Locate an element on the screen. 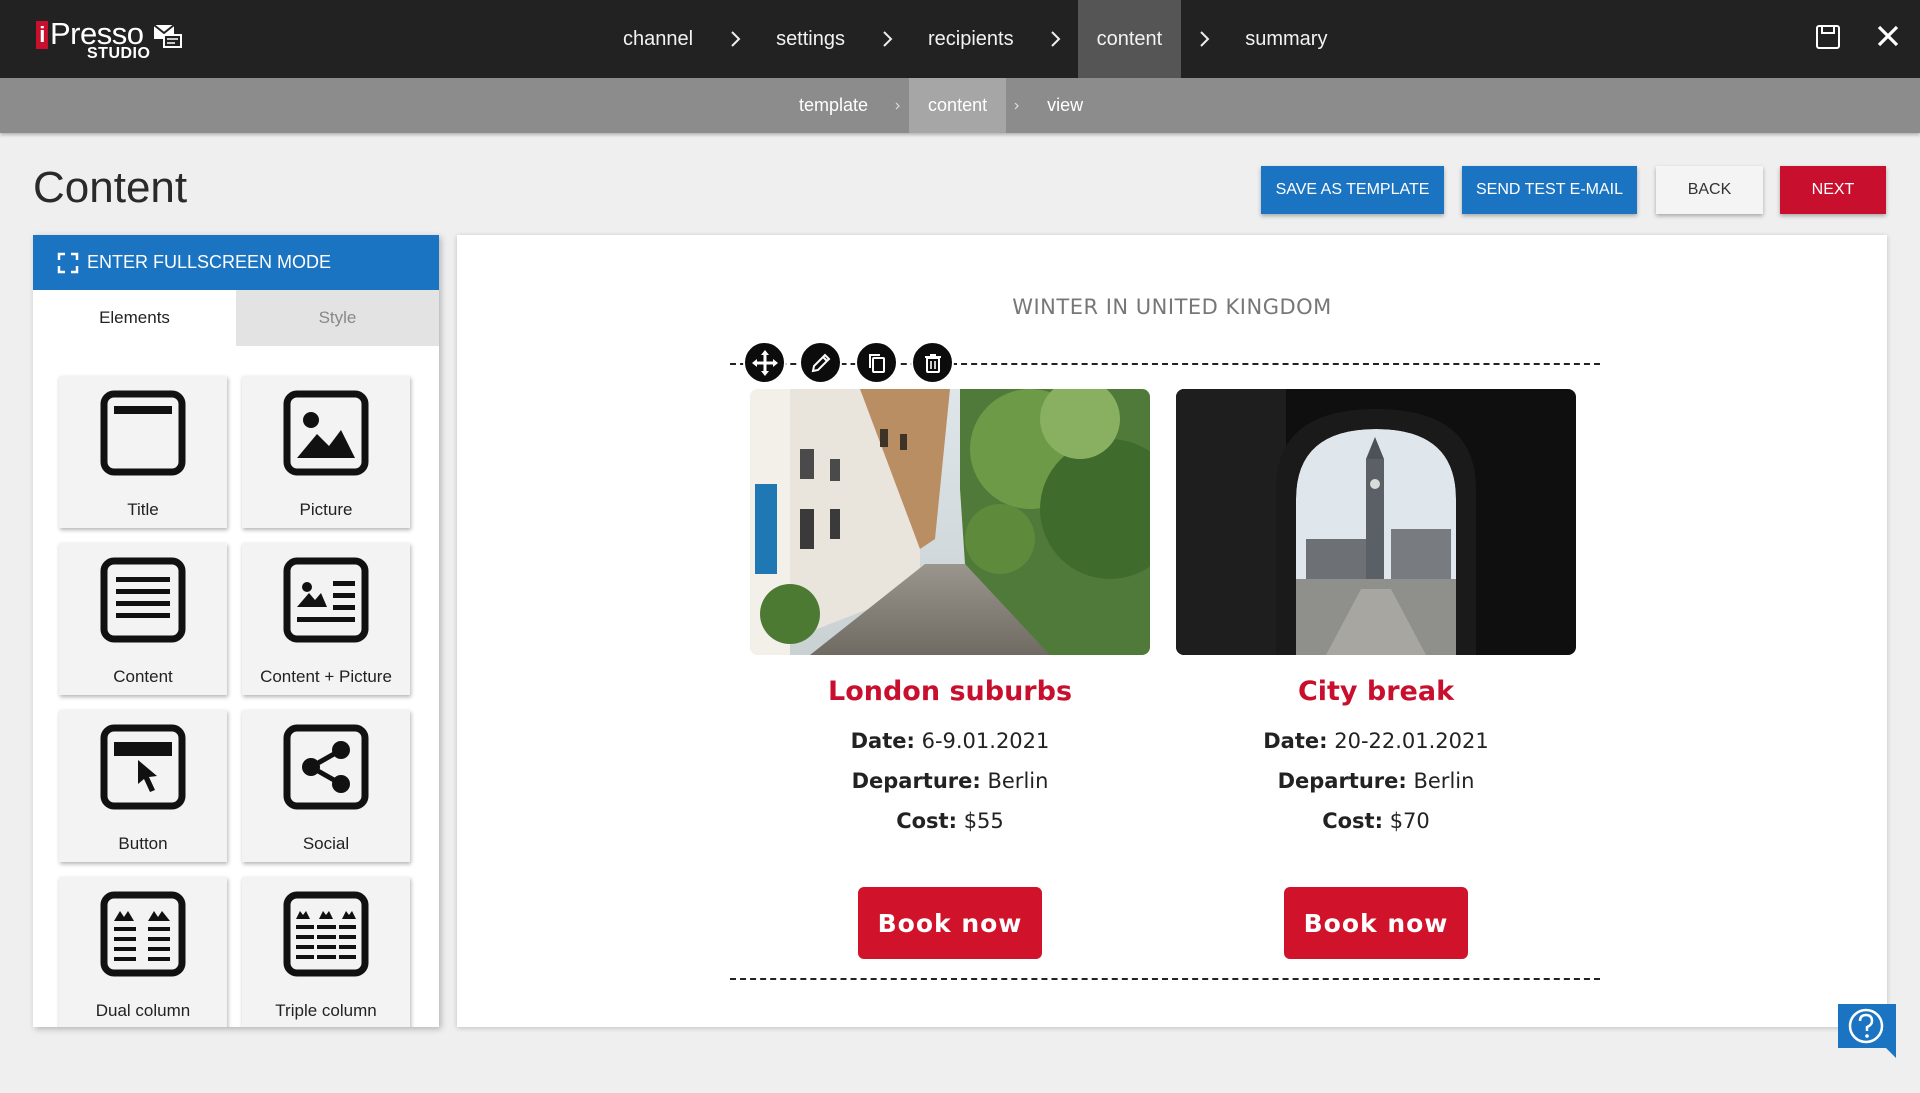  duplicate-icon is located at coordinates (876, 362).